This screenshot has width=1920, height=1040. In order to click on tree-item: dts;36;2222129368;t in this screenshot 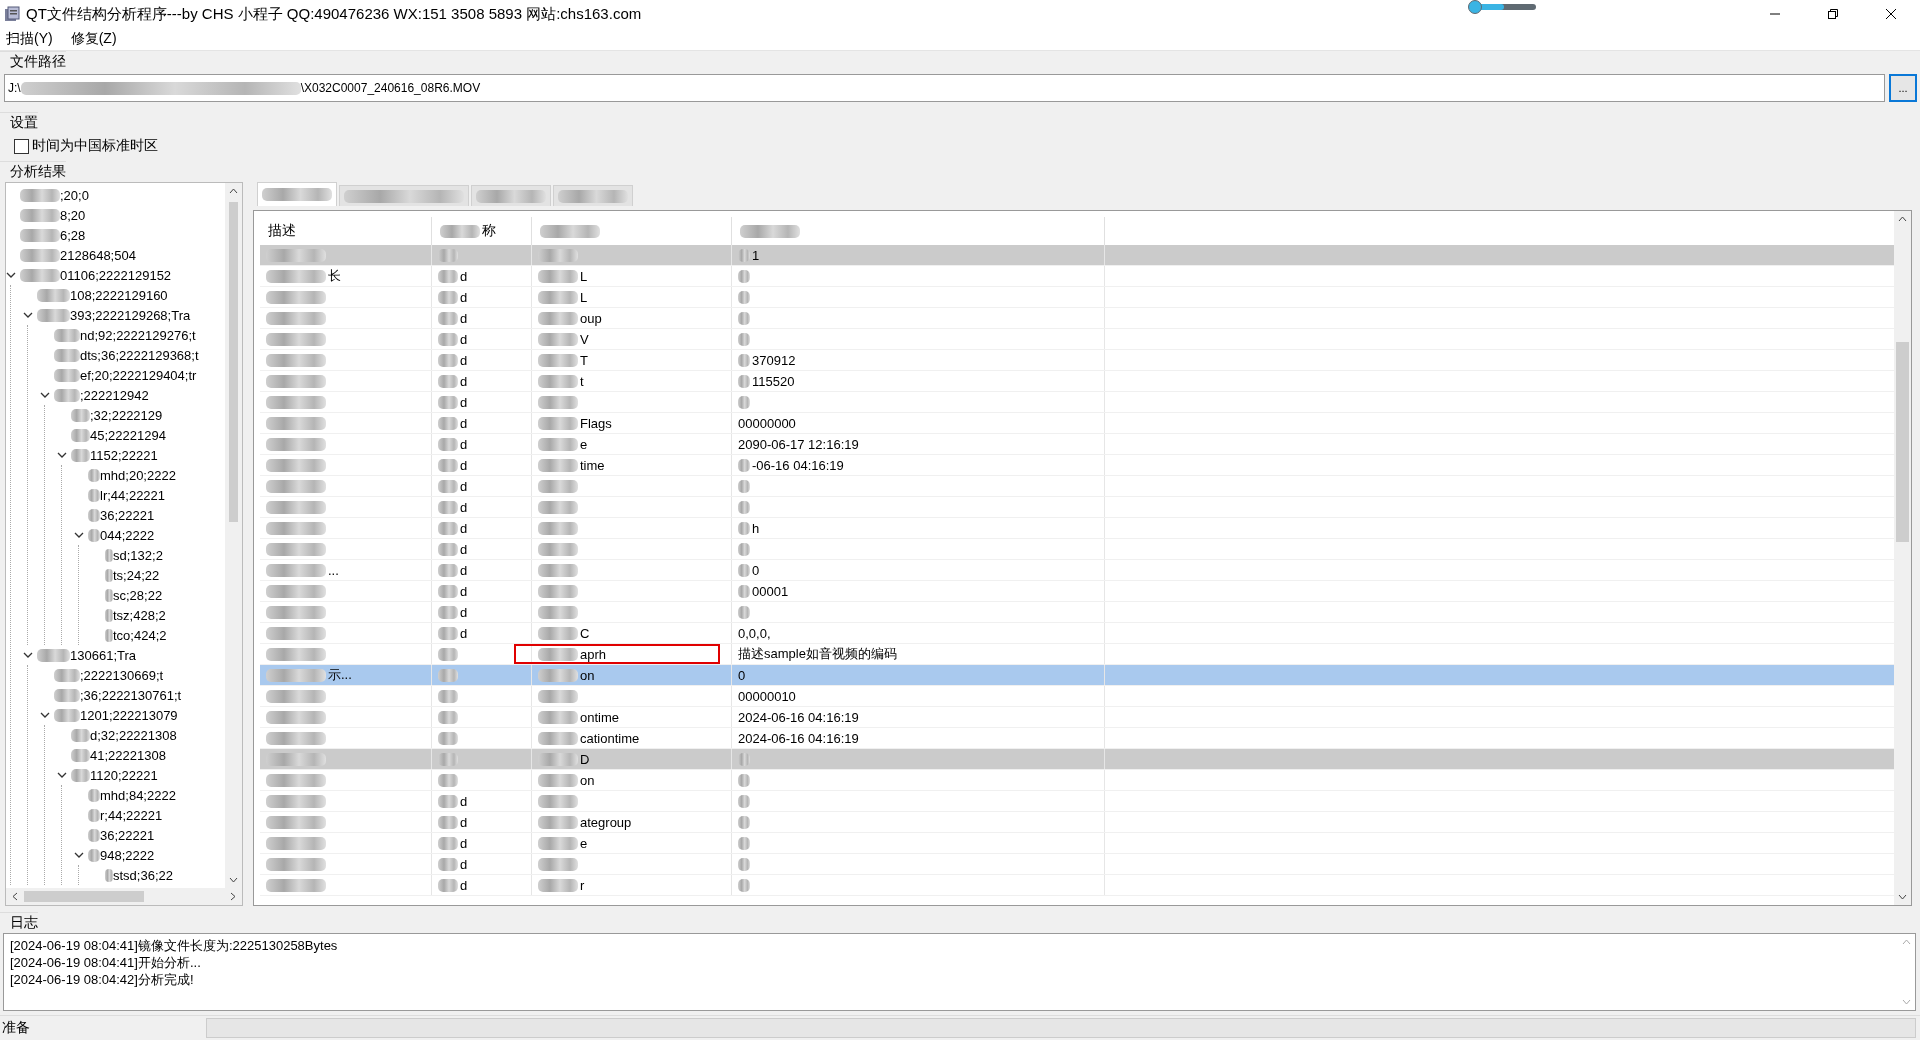, I will do `click(139, 355)`.